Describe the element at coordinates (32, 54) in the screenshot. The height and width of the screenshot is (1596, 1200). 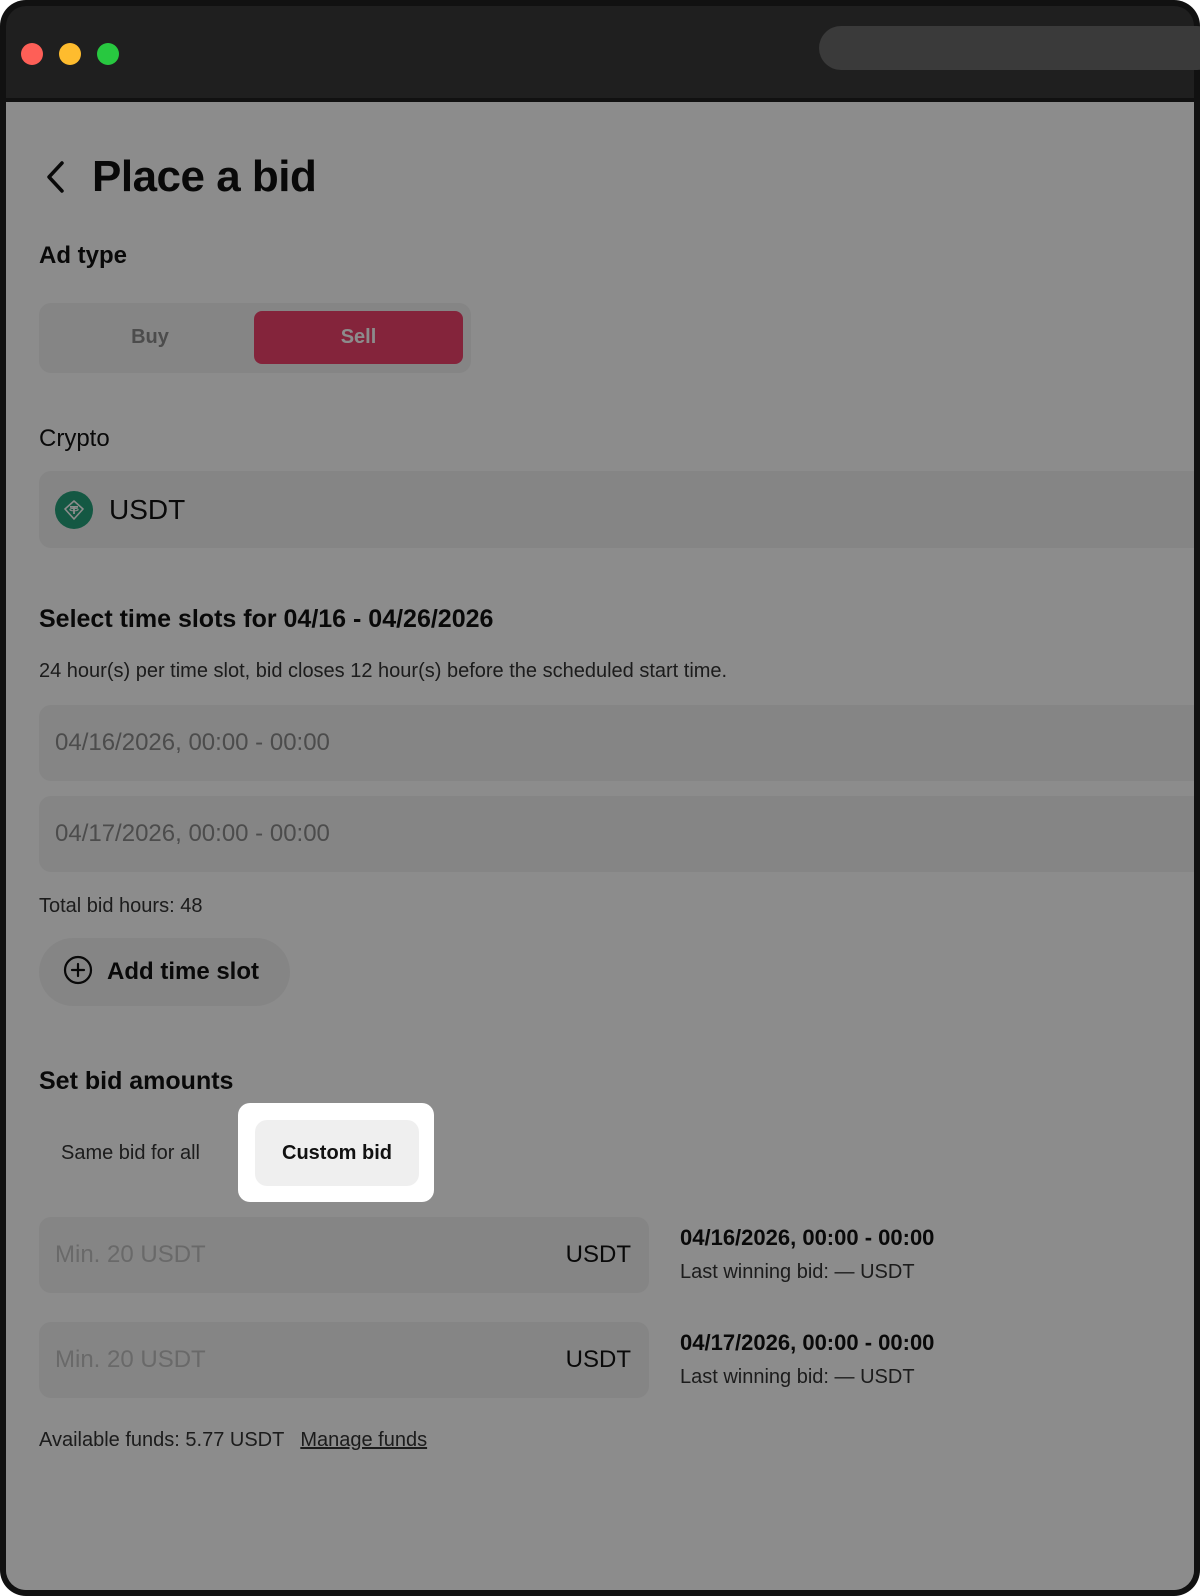
I see `close-window-button` at that location.